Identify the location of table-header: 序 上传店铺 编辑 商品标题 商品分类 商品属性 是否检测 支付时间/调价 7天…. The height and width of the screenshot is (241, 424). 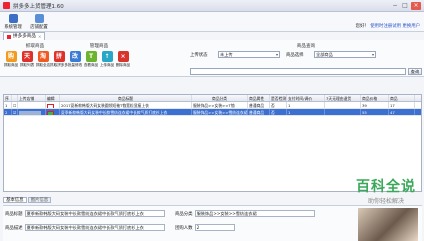
(212, 98).